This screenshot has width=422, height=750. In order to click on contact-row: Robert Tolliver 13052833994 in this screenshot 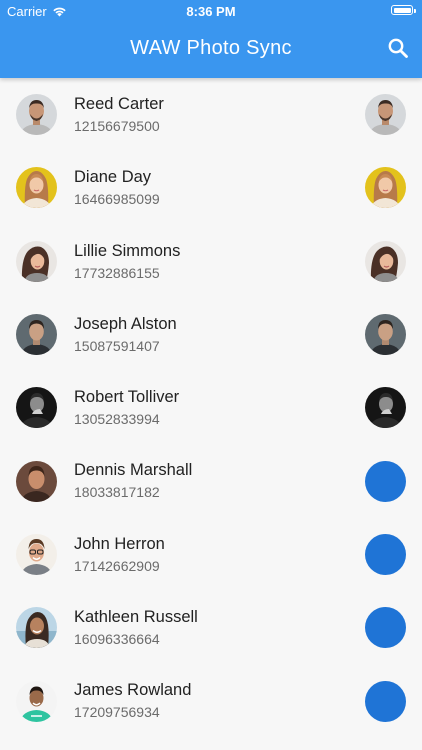, I will do `click(211, 407)`.